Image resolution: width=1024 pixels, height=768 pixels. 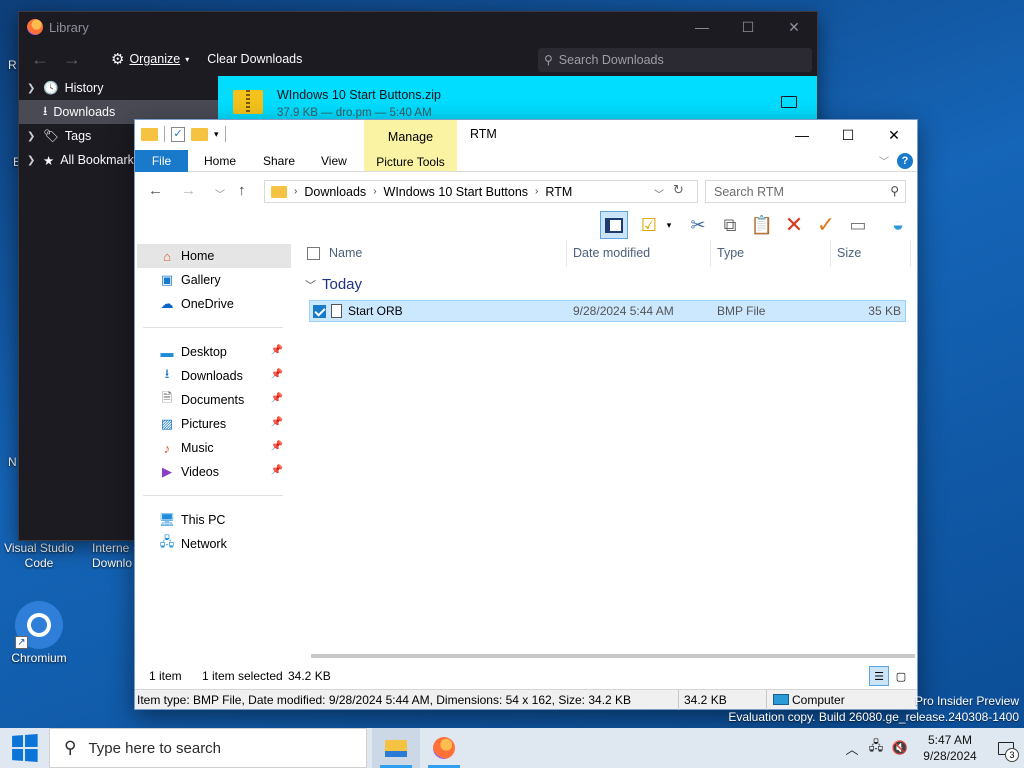 I want to click on confirm-icon: ✓, so click(x=826, y=225).